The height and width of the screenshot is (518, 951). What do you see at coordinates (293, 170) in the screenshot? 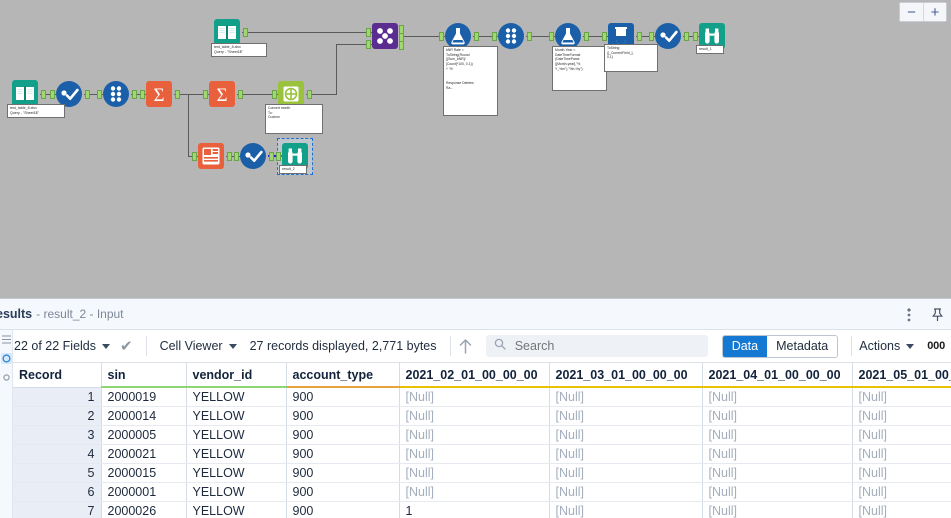
I see `node-label-result-2: result_2` at bounding box center [293, 170].